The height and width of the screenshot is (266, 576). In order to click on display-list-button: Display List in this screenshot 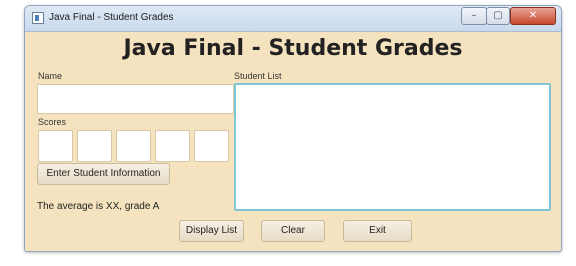, I will do `click(211, 231)`.